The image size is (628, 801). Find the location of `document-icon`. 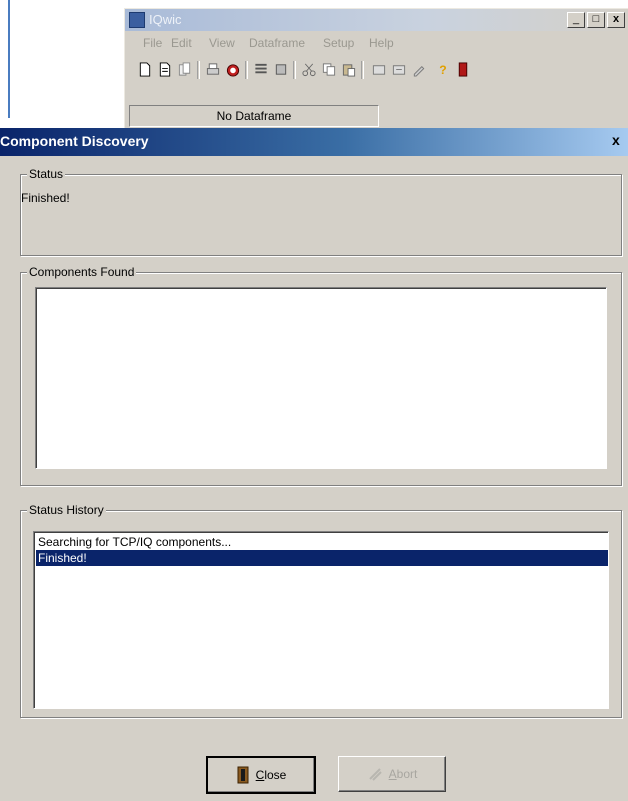

document-icon is located at coordinates (165, 69).